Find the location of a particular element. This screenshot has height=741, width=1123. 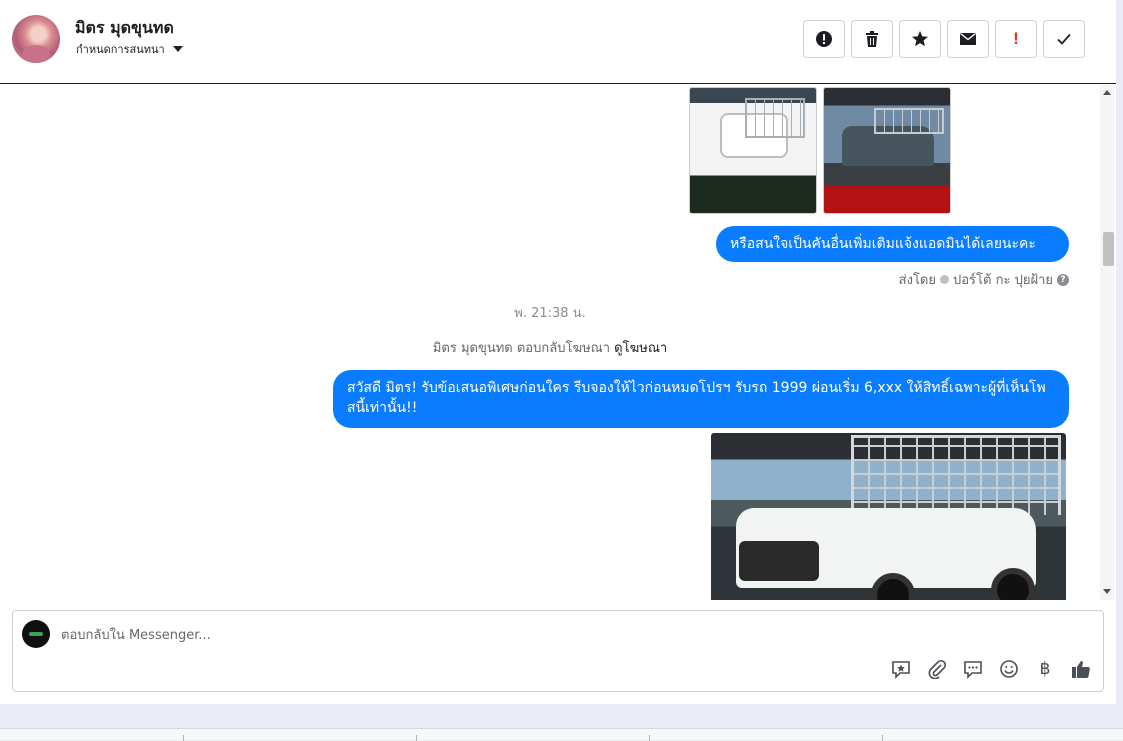

attachment-image-truck is located at coordinates (888, 516).